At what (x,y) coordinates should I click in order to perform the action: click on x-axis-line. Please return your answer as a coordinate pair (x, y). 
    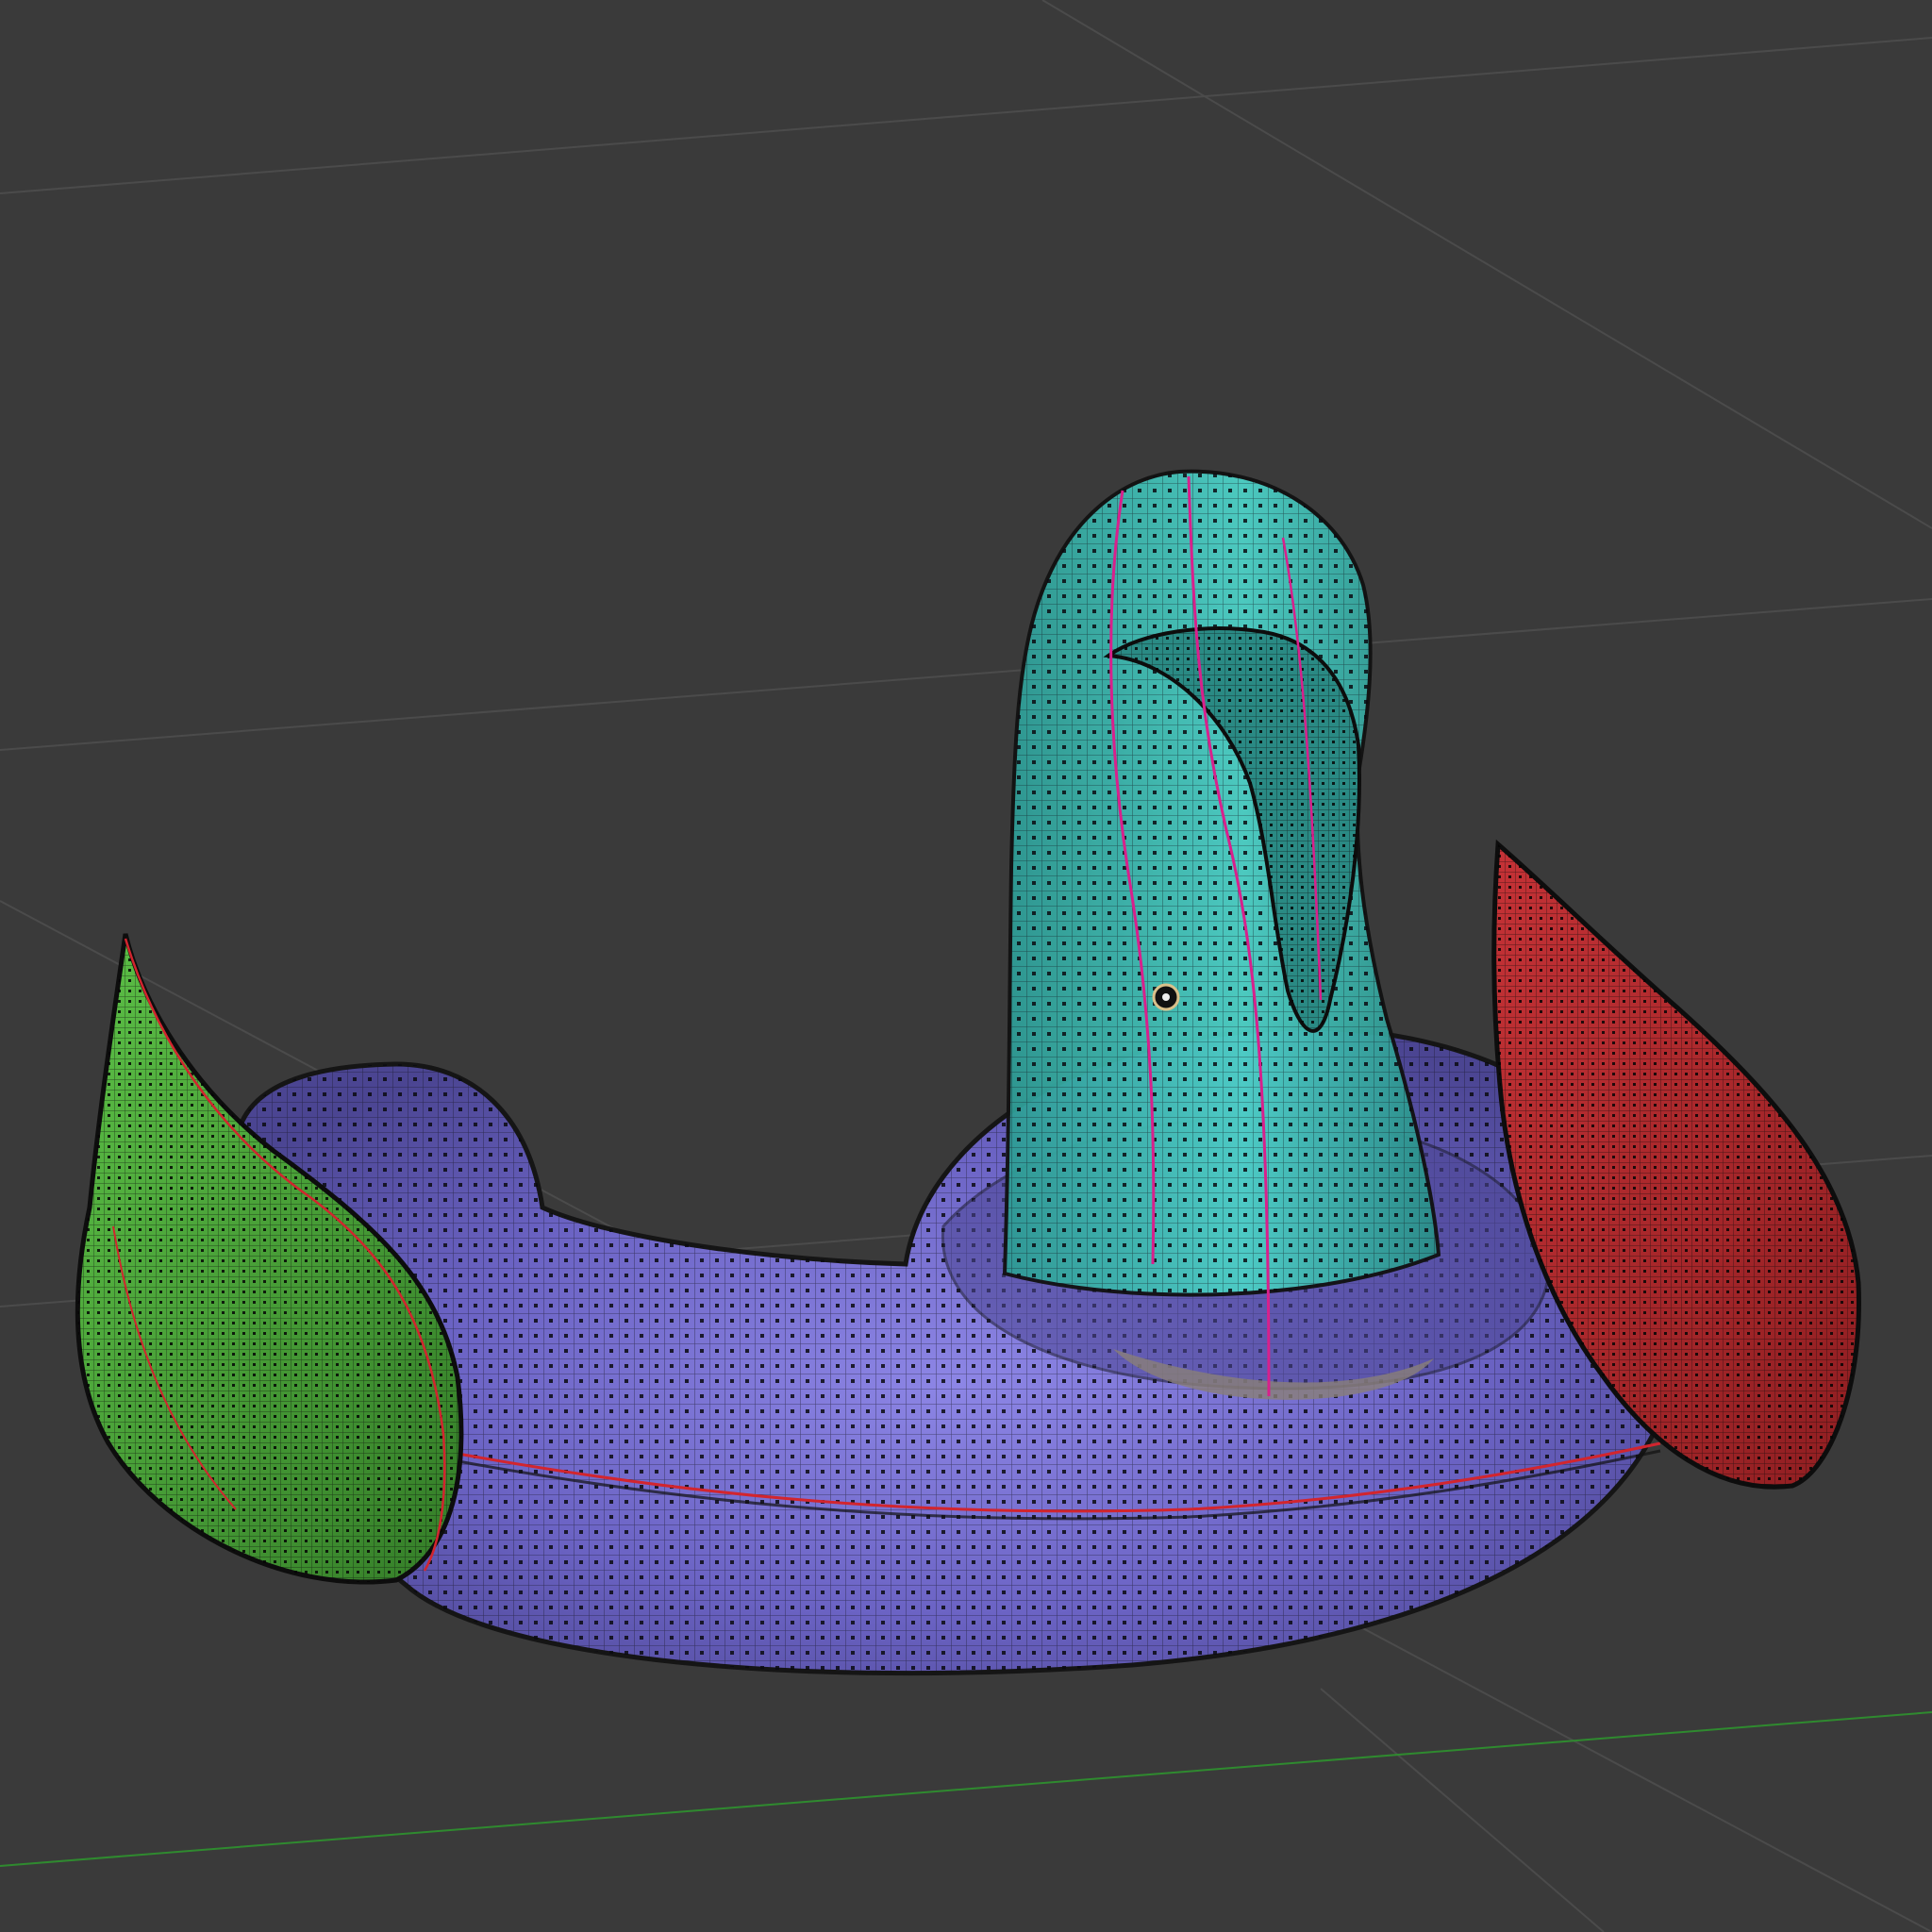
    Looking at the image, I should click on (966, 1789).